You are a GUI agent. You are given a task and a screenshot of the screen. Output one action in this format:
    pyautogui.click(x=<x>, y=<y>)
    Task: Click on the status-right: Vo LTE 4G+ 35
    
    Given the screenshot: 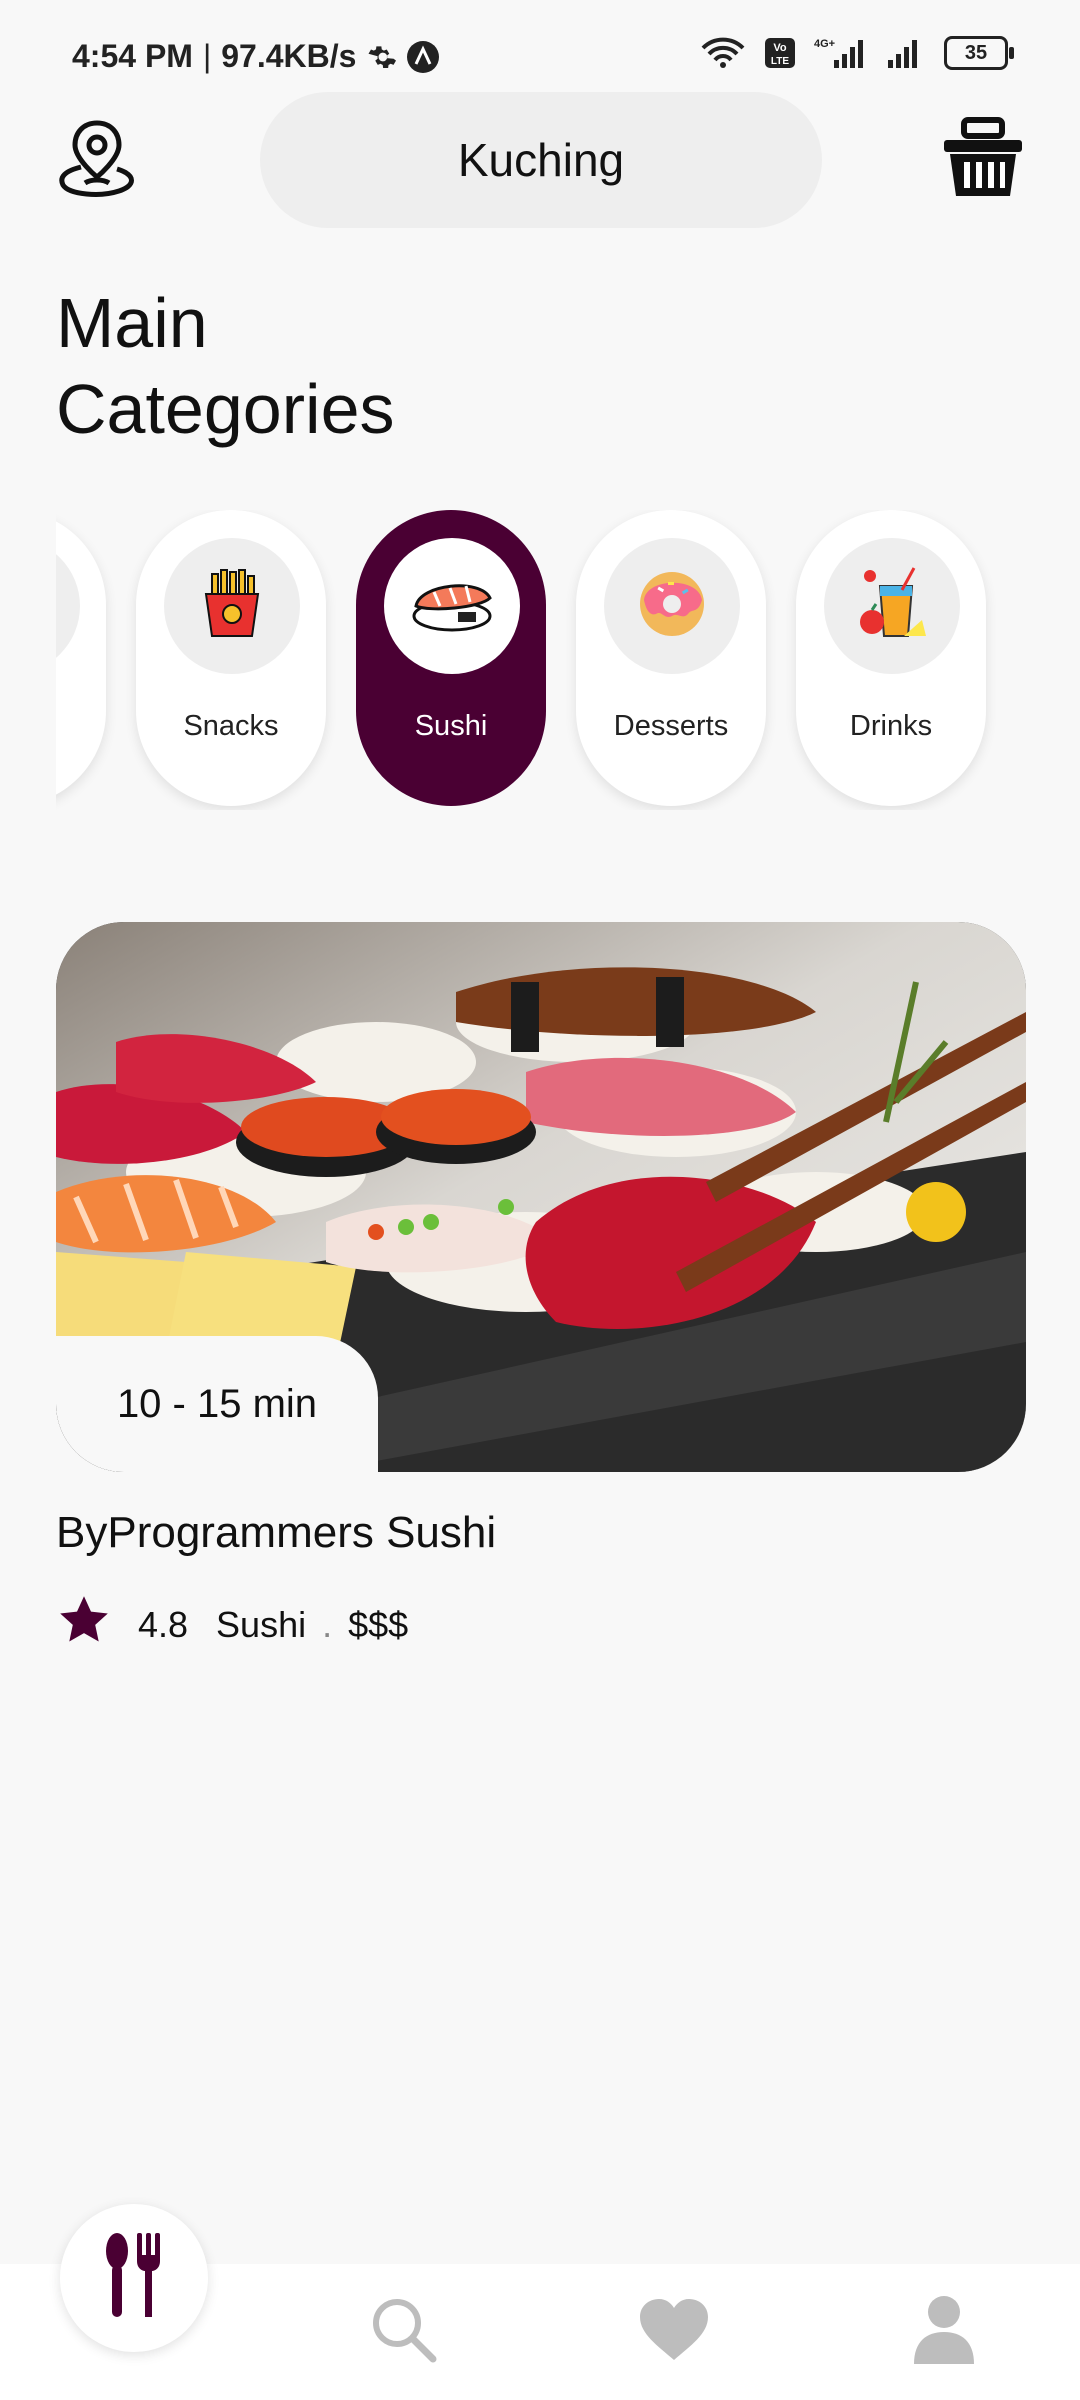 What is the action you would take?
    pyautogui.click(x=857, y=53)
    